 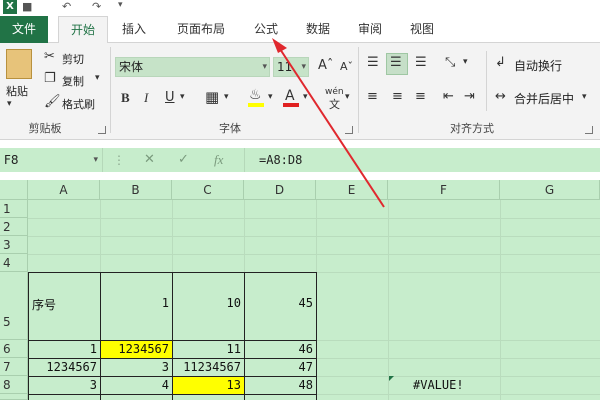 I want to click on cut-icon: ✂, so click(x=49, y=56).